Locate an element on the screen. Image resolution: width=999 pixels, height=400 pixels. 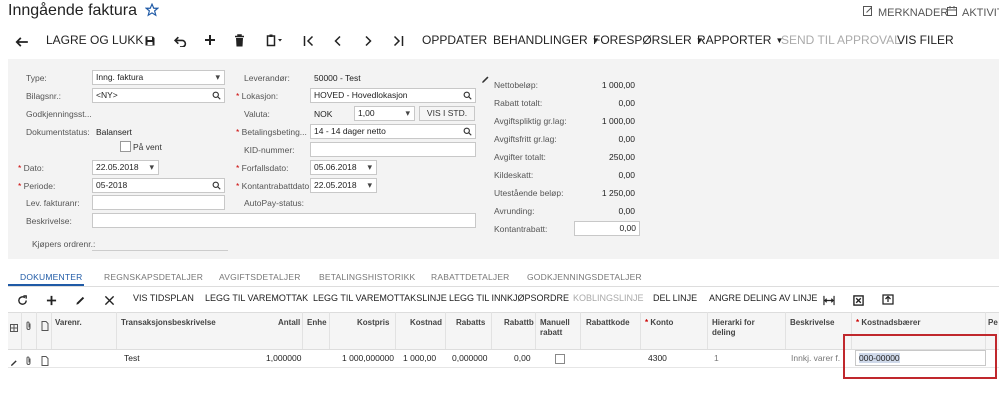
col-disc-code: Rabattkode is located at coordinates (608, 323).